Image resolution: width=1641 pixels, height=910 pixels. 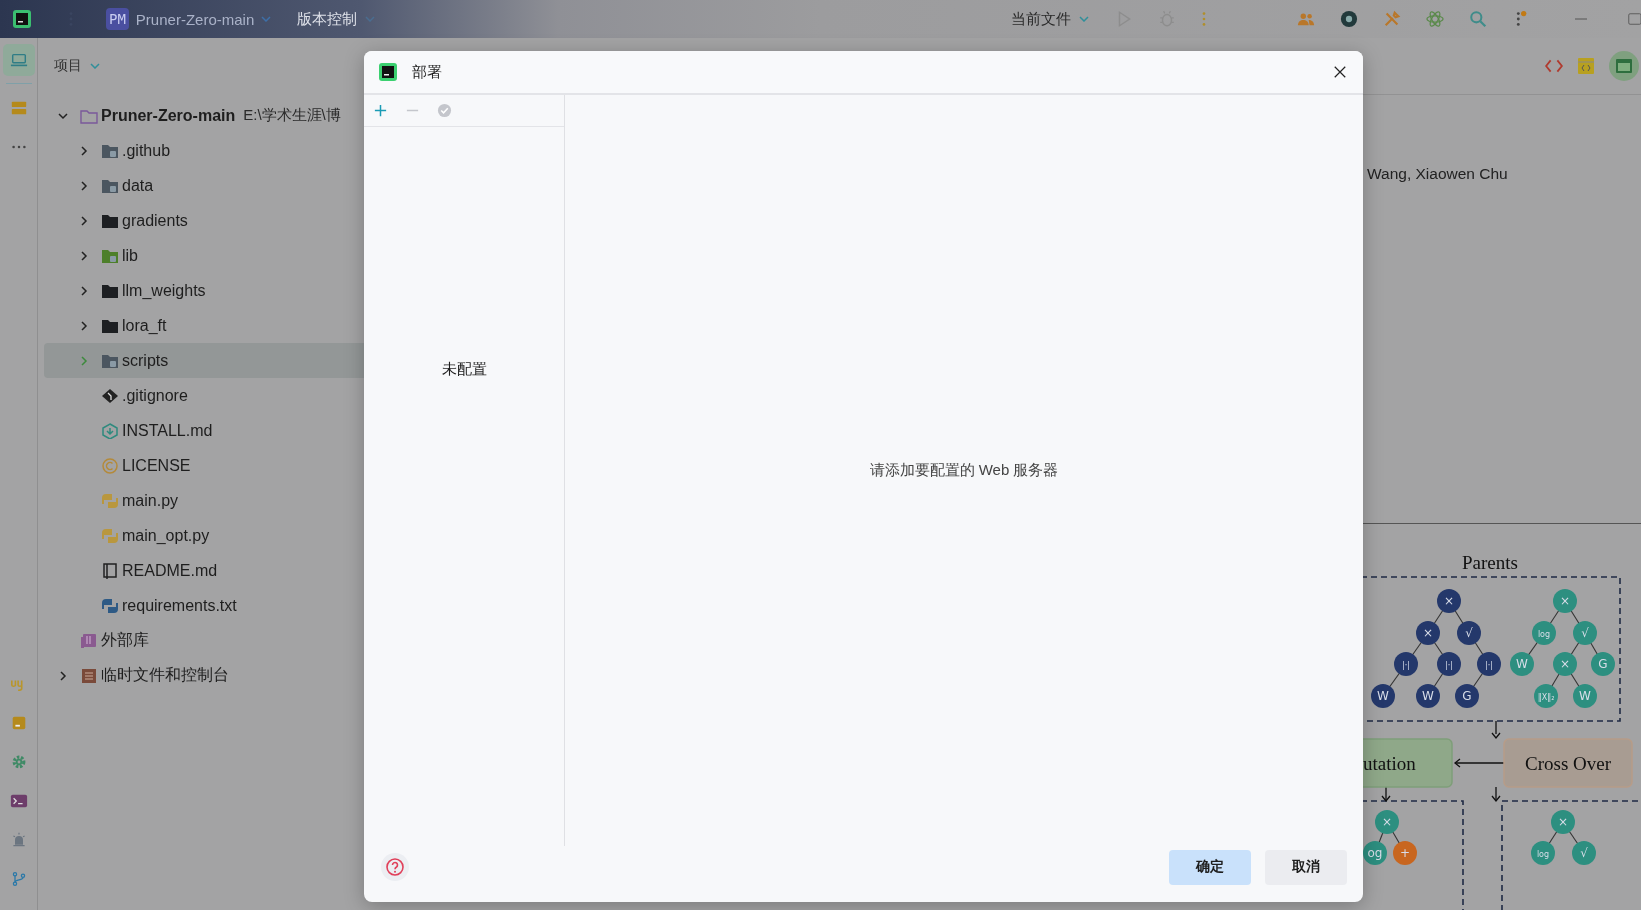 What do you see at coordinates (321, 500) in the screenshot?
I see `tree-item: main.py` at bounding box center [321, 500].